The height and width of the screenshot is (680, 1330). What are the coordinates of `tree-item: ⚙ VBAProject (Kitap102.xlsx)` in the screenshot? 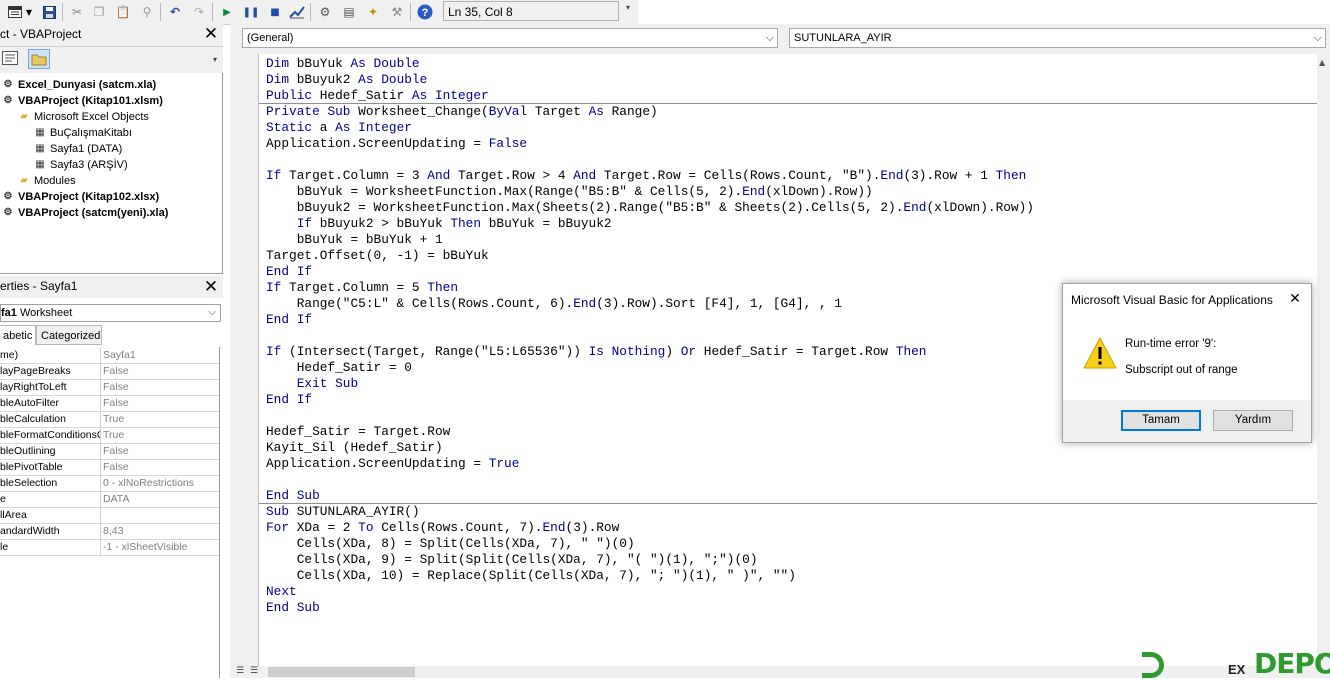 It's located at (81, 197).